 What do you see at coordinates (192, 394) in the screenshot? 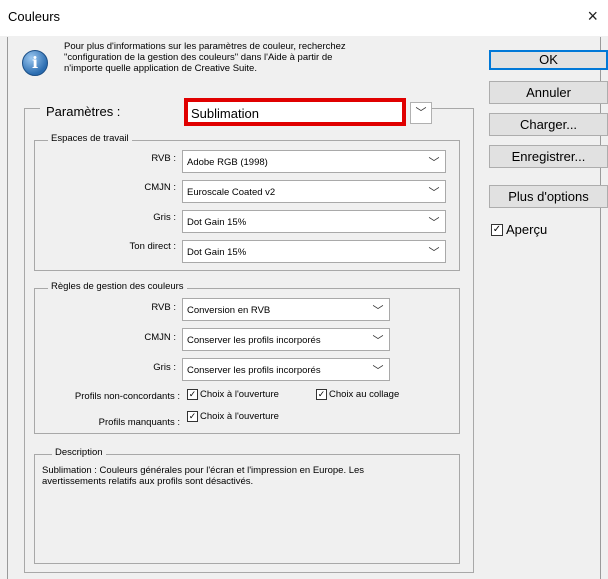
I see `mismatch-open-checkbox: ✓` at bounding box center [192, 394].